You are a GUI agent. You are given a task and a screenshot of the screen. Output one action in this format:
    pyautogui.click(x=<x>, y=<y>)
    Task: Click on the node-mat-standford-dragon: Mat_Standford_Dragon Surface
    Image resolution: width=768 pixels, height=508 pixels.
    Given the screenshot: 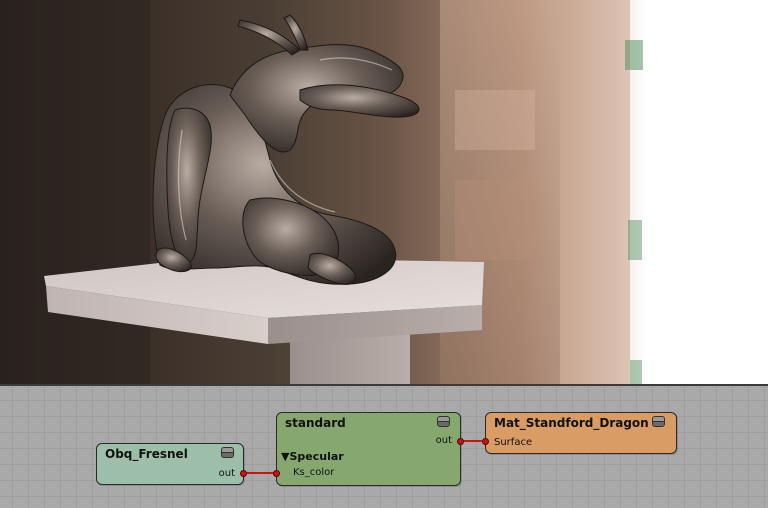 What is the action you would take?
    pyautogui.click(x=581, y=433)
    